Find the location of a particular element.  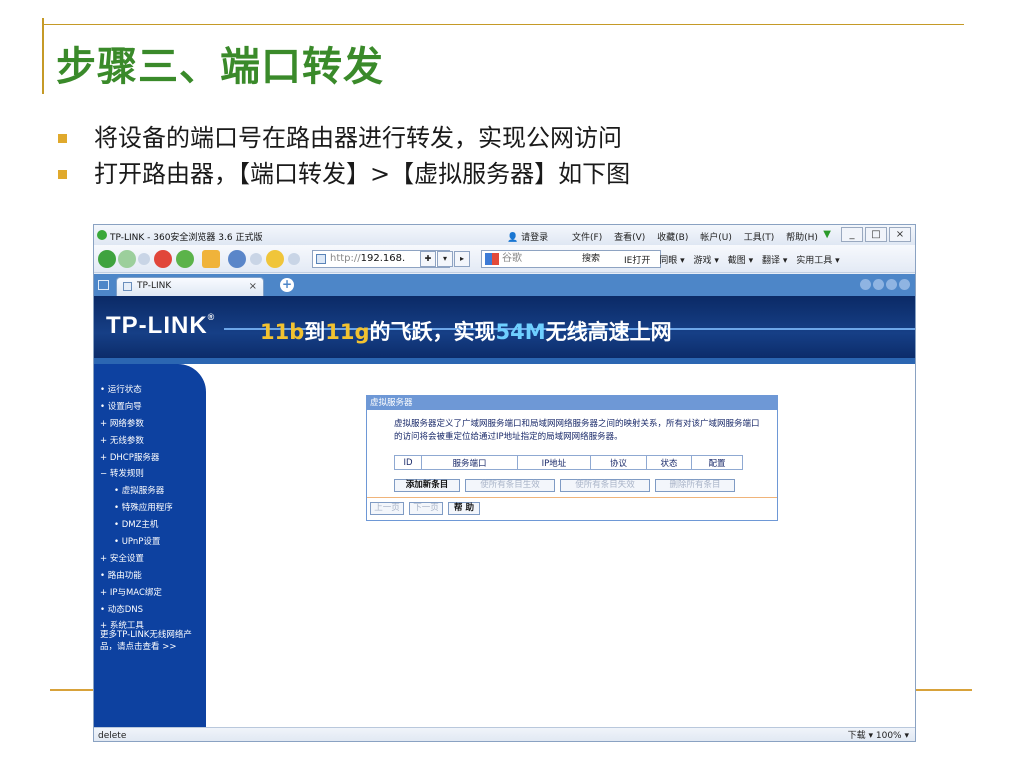

sidebar-item: + IP与MAC绑定 is located at coordinates (153, 593).